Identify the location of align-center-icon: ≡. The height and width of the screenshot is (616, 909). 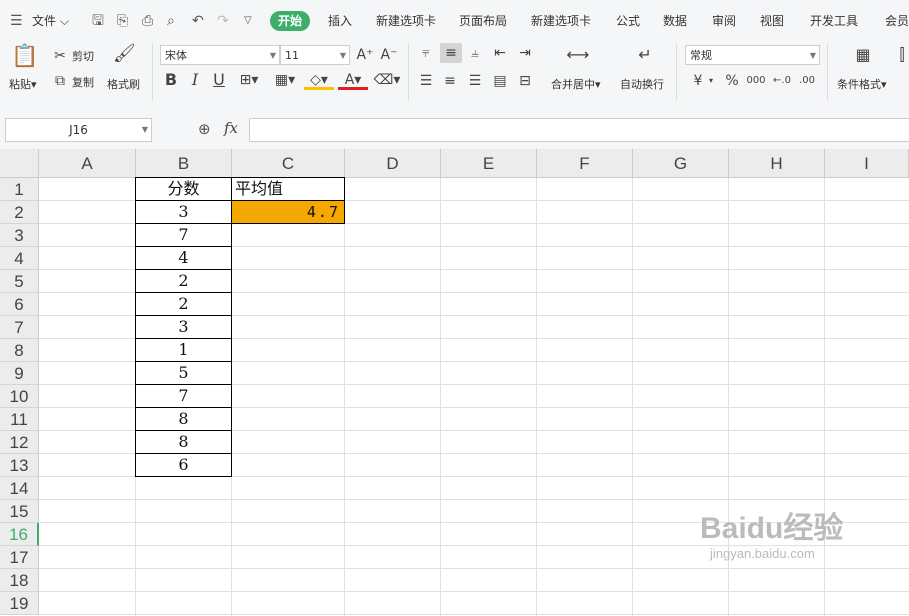
(450, 81).